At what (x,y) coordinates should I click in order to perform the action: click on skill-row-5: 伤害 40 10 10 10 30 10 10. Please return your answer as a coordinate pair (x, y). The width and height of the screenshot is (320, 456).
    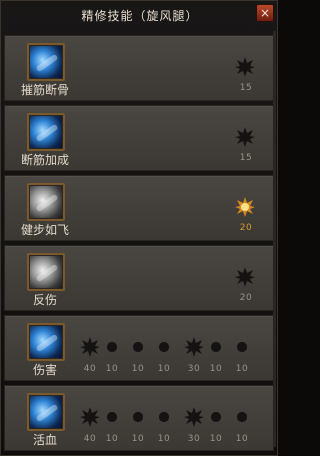
    Looking at the image, I should click on (139, 348).